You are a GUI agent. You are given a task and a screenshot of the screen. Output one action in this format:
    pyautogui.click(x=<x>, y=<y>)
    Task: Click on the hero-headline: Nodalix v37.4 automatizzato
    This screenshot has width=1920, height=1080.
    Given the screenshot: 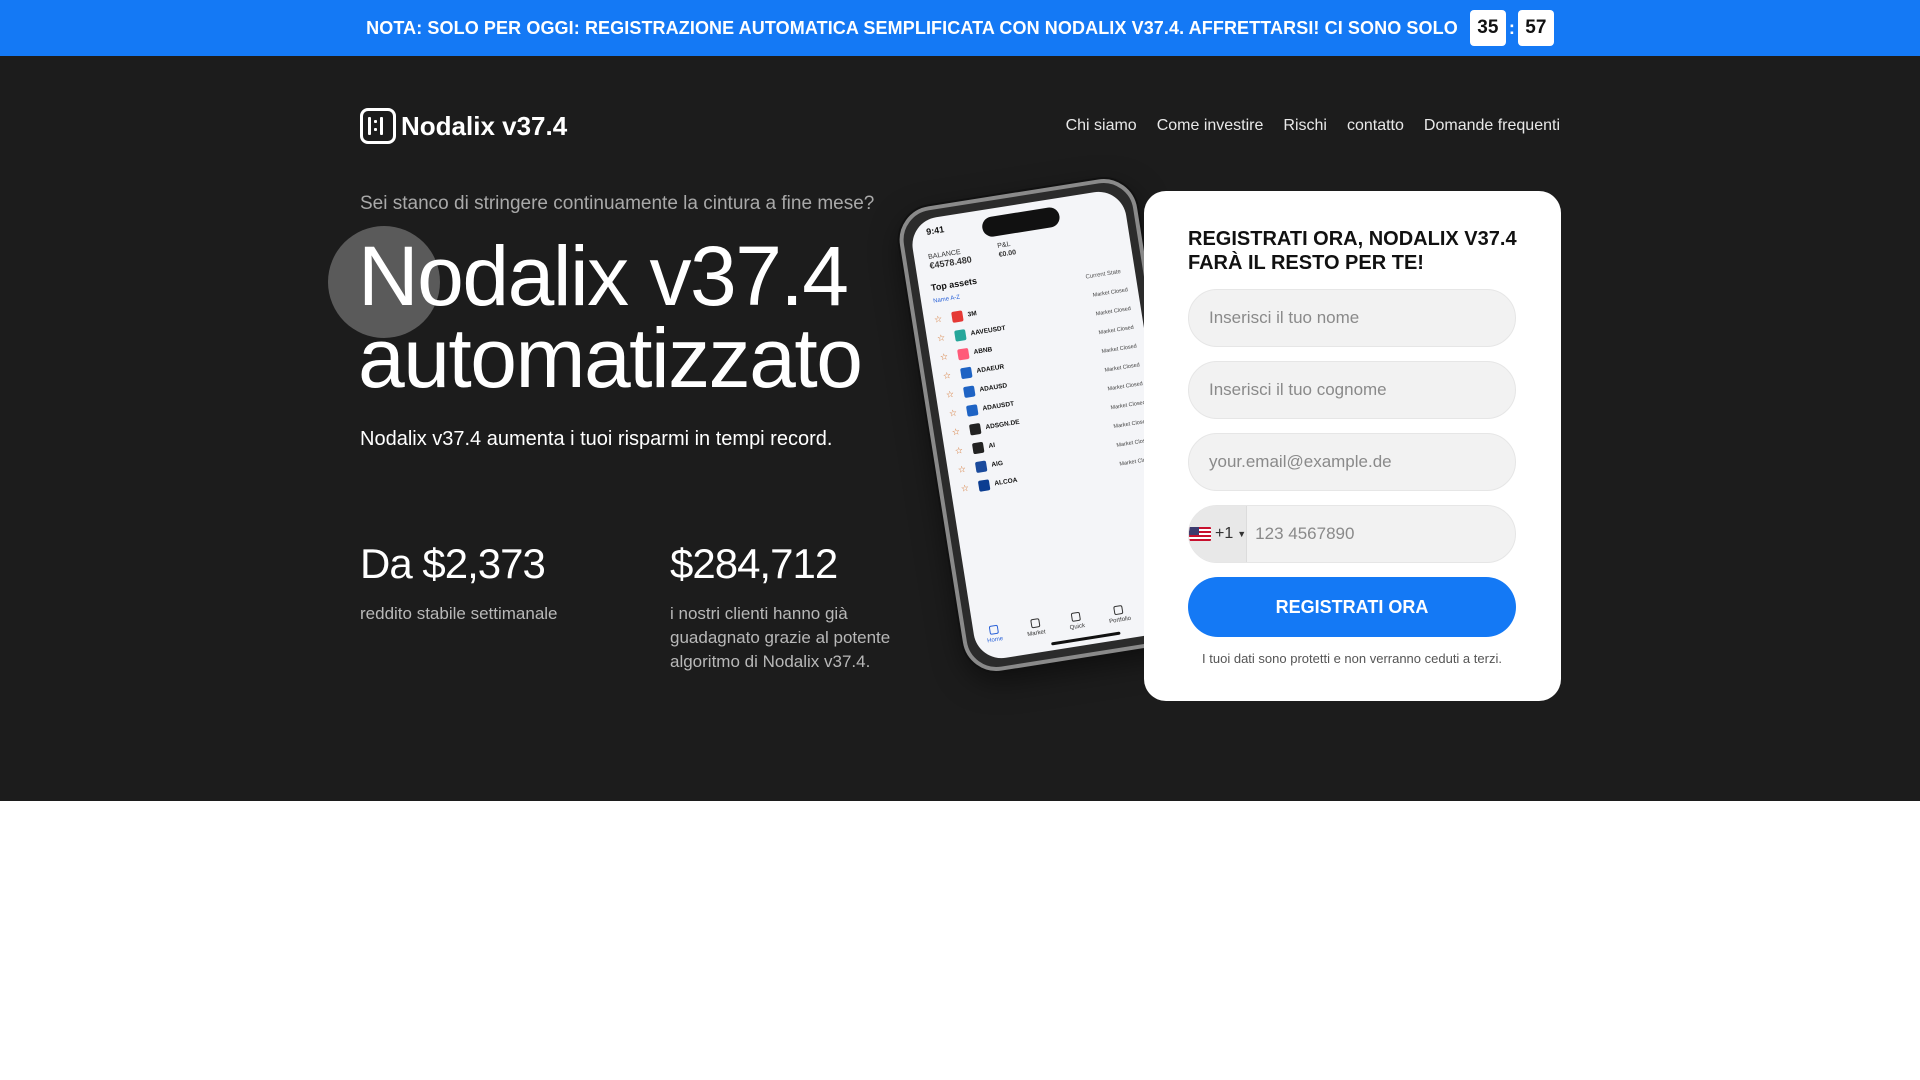 What is the action you would take?
    pyautogui.click(x=610, y=317)
    